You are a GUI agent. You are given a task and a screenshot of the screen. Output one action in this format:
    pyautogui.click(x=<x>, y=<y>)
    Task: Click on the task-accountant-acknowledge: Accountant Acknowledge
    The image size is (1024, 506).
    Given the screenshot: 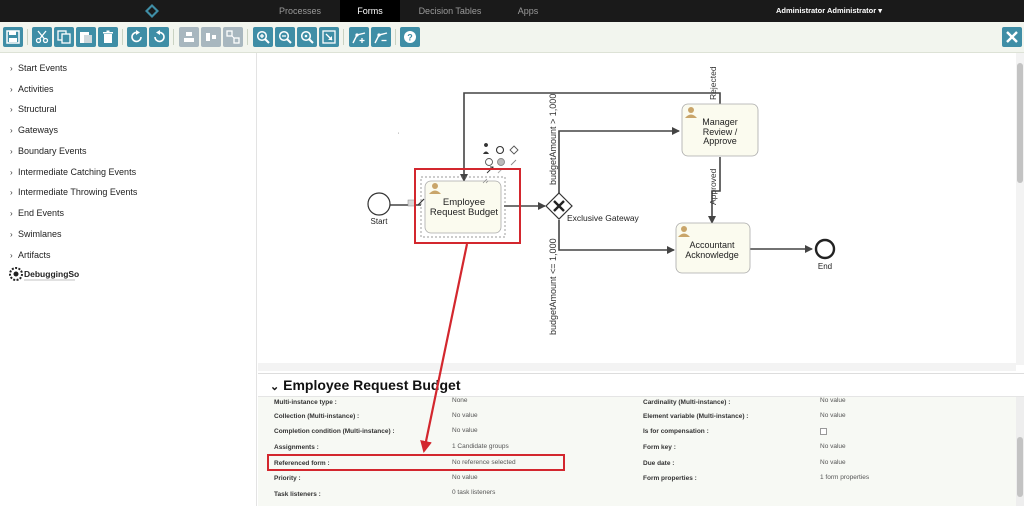 What is the action you would take?
    pyautogui.click(x=713, y=248)
    